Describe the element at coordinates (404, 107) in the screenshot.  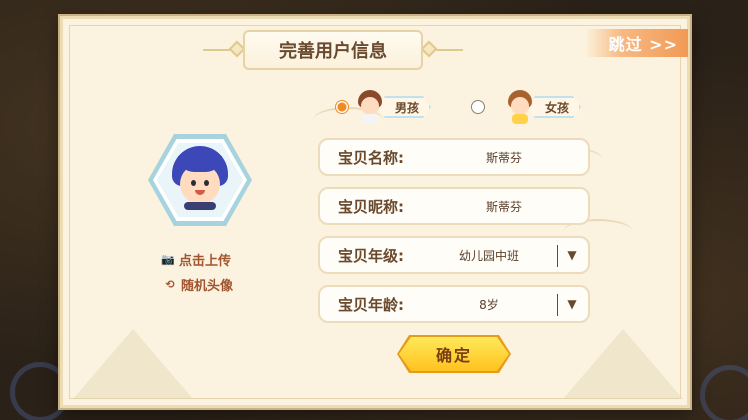
I see `boy-label: 男孩` at that location.